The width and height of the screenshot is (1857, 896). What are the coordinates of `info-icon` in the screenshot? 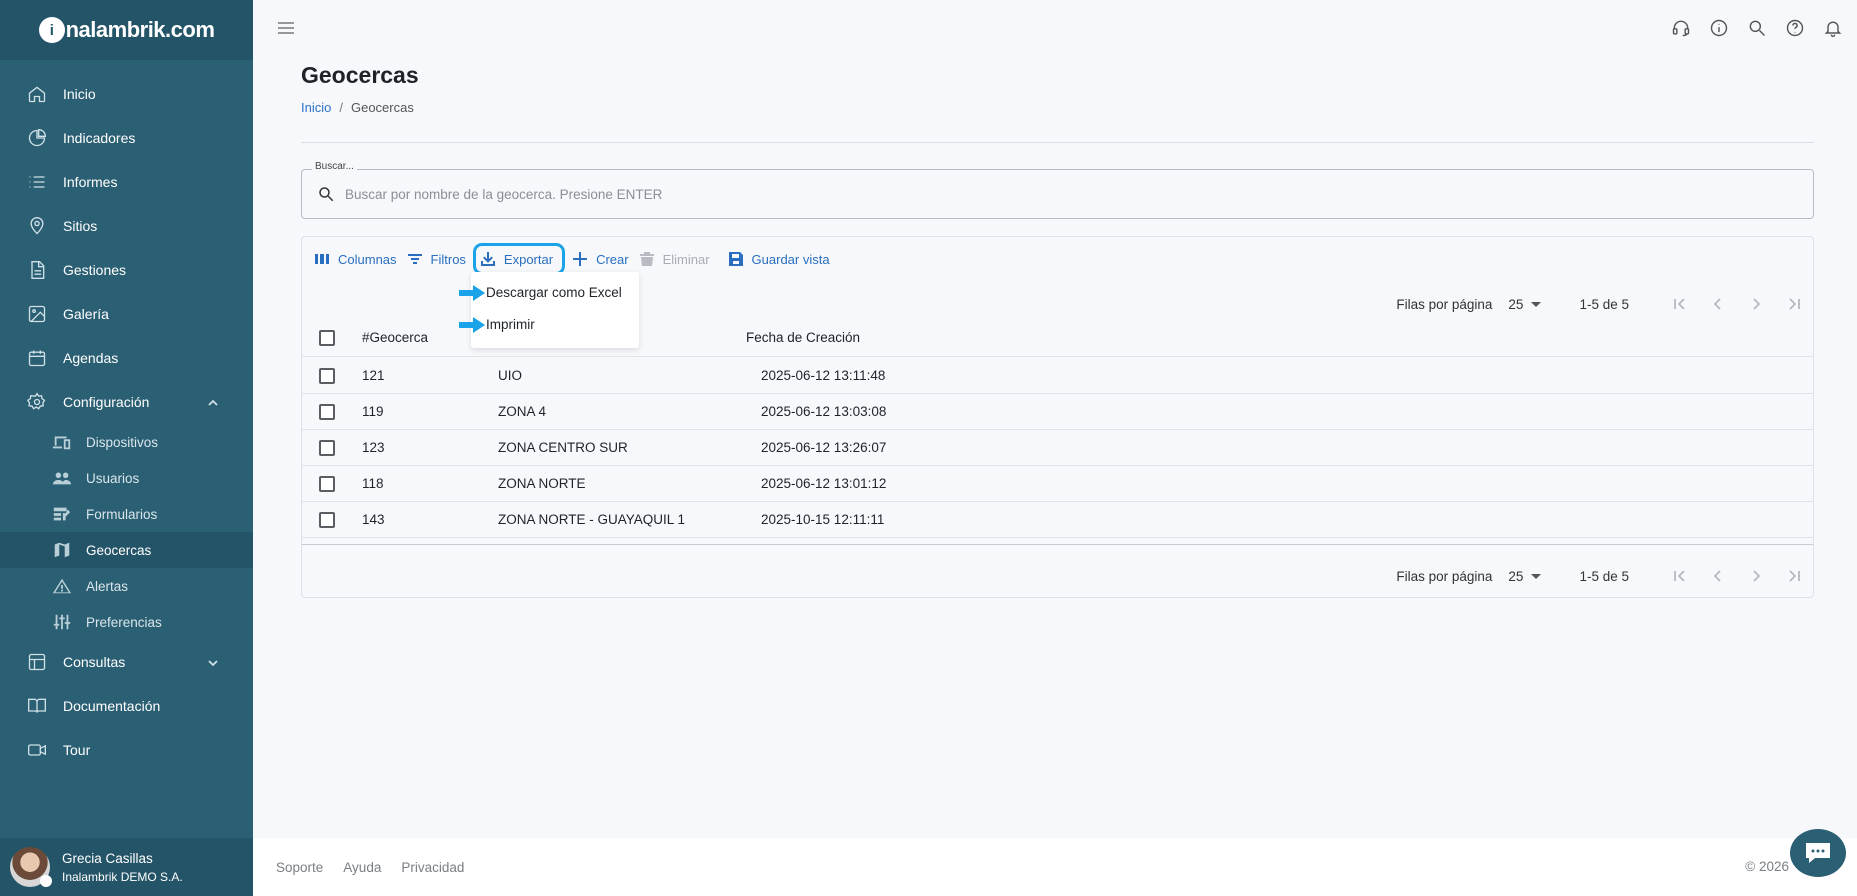 It's located at (1719, 28).